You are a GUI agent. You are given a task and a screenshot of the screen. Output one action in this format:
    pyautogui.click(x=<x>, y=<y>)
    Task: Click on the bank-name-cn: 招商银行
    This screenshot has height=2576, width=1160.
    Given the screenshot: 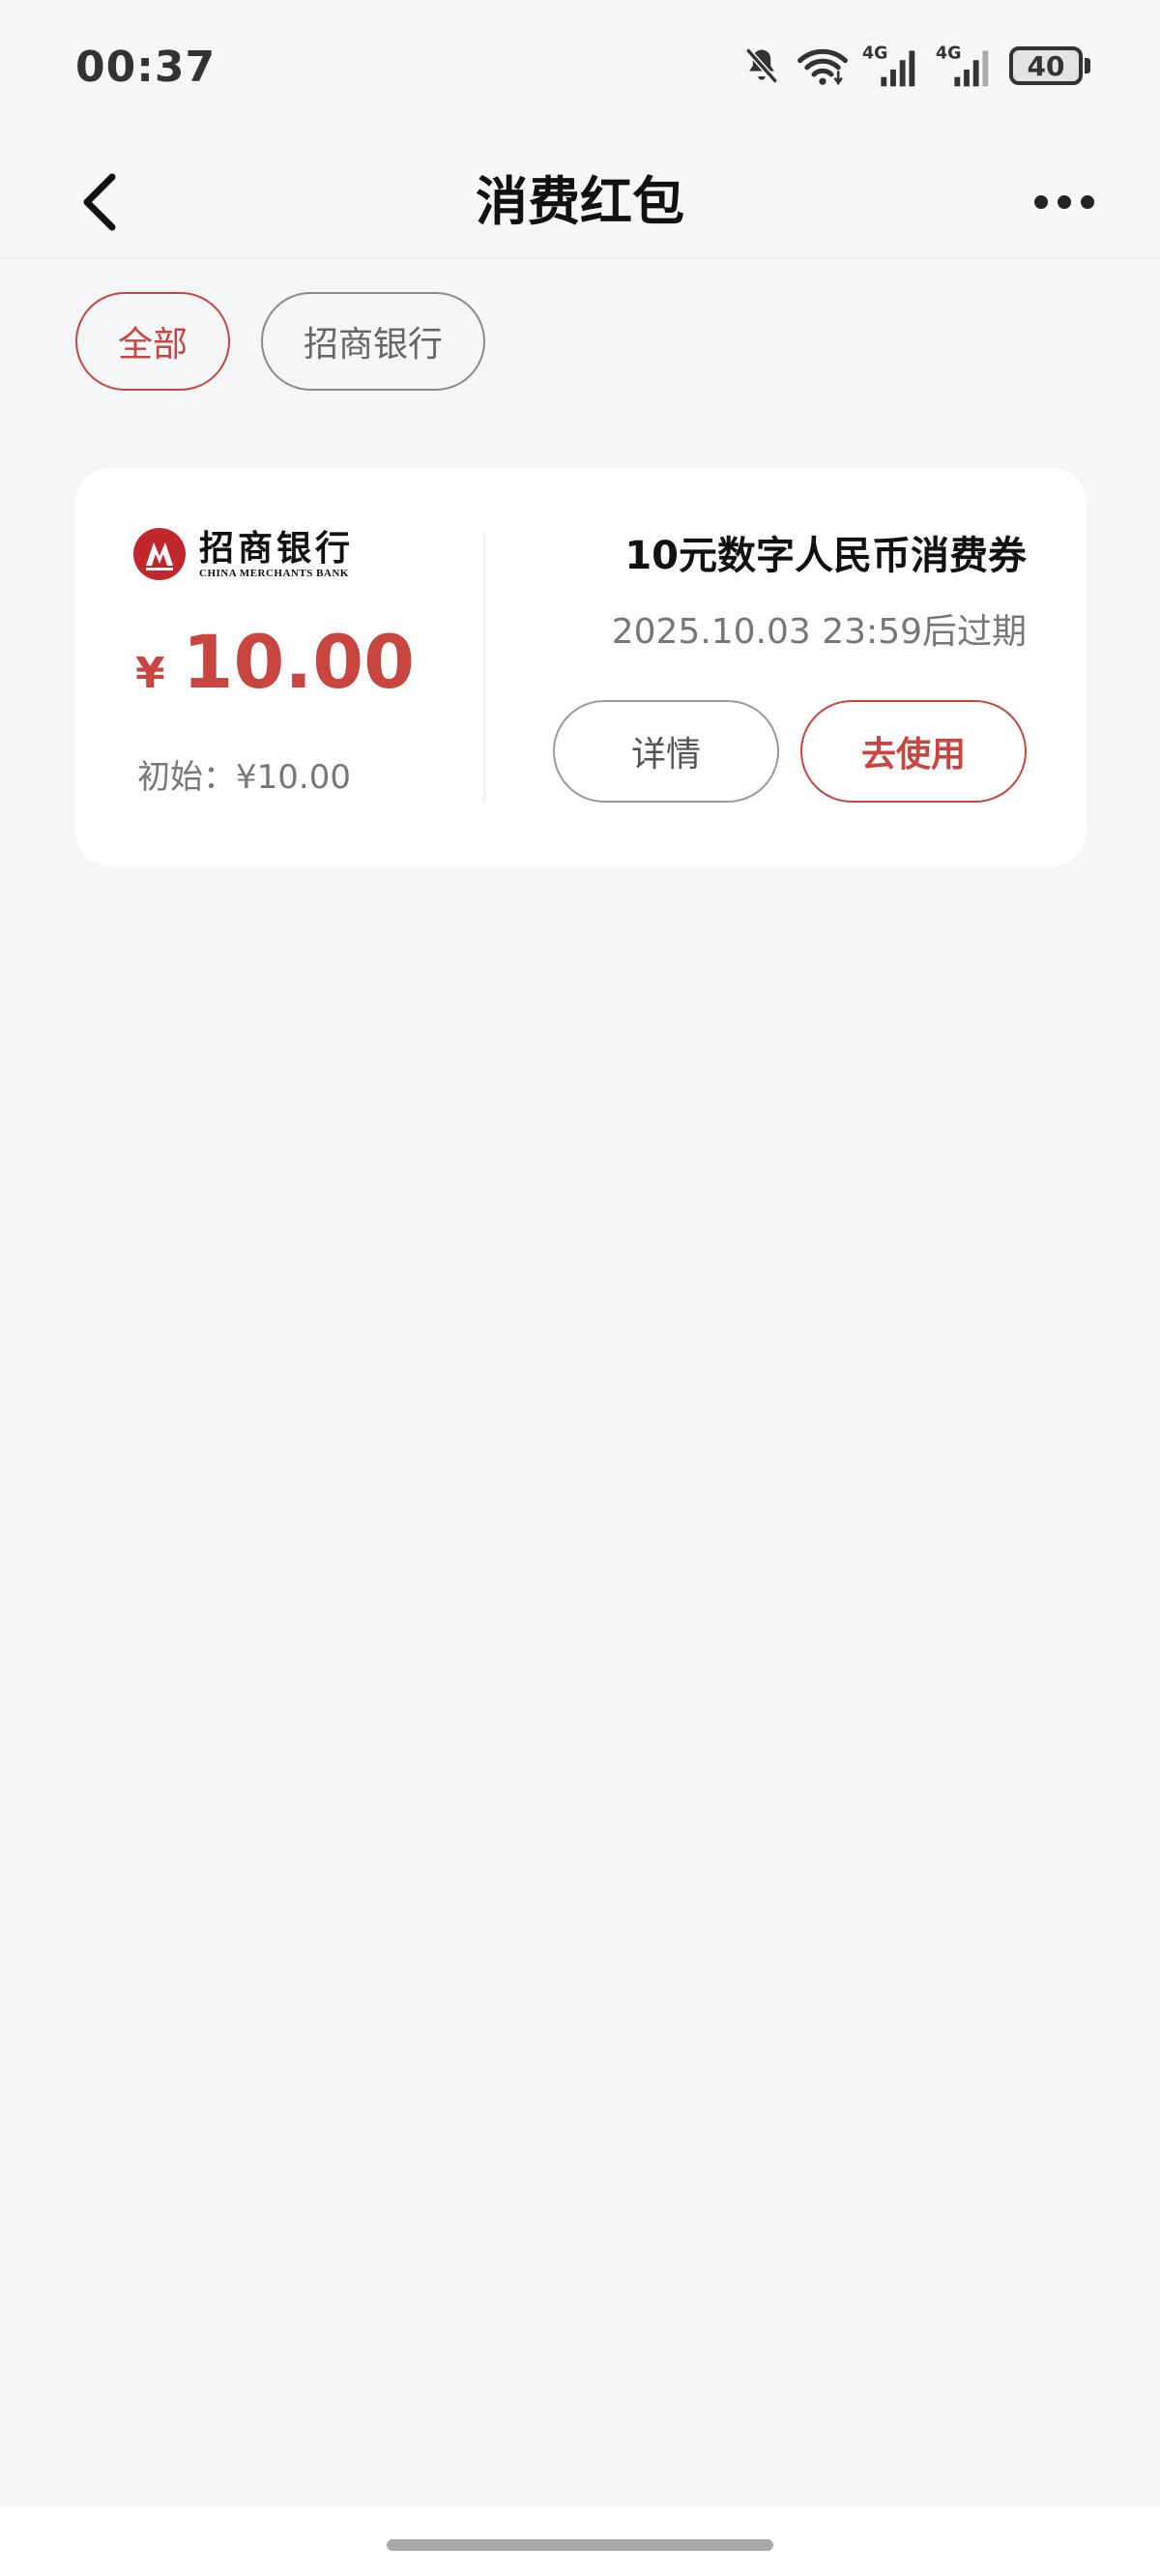 What is the action you would take?
    pyautogui.click(x=277, y=548)
    